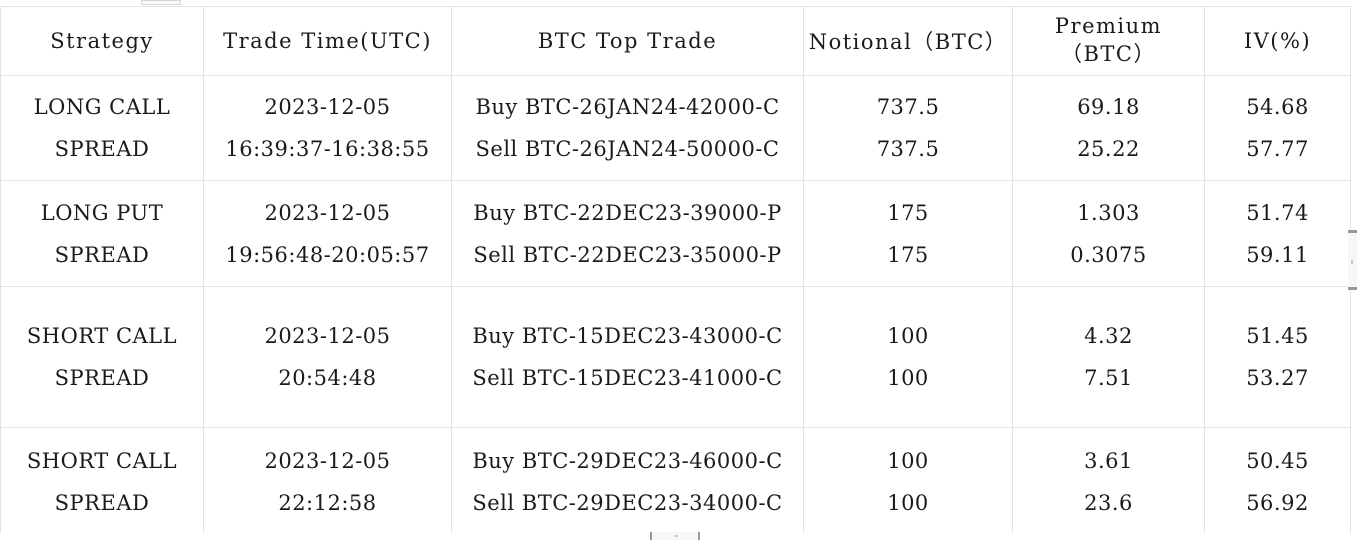  I want to click on cell-premium: 1.303 0.3075, so click(1108, 233).